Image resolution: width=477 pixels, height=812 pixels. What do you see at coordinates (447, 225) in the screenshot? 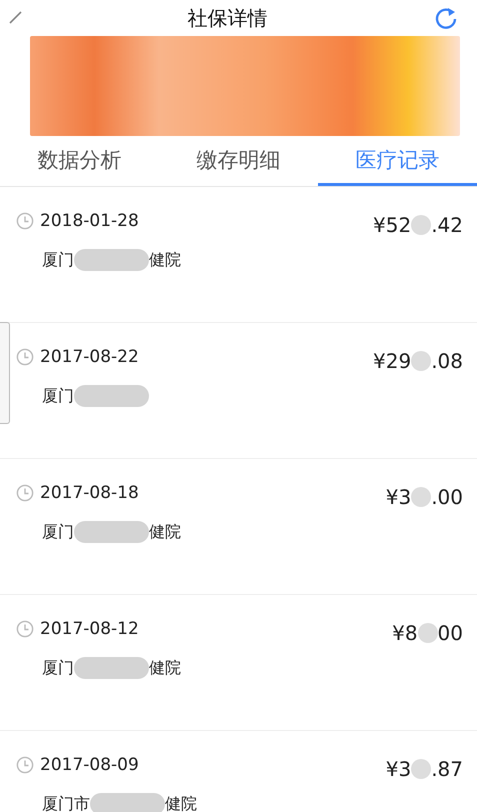
I see `amount-text: .42` at bounding box center [447, 225].